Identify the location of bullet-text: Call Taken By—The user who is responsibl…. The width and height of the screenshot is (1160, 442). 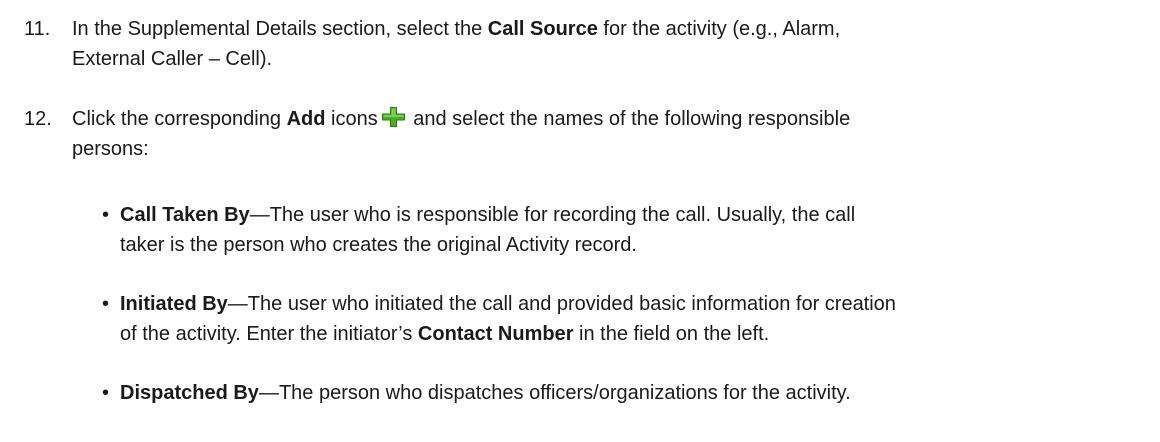
(488, 230).